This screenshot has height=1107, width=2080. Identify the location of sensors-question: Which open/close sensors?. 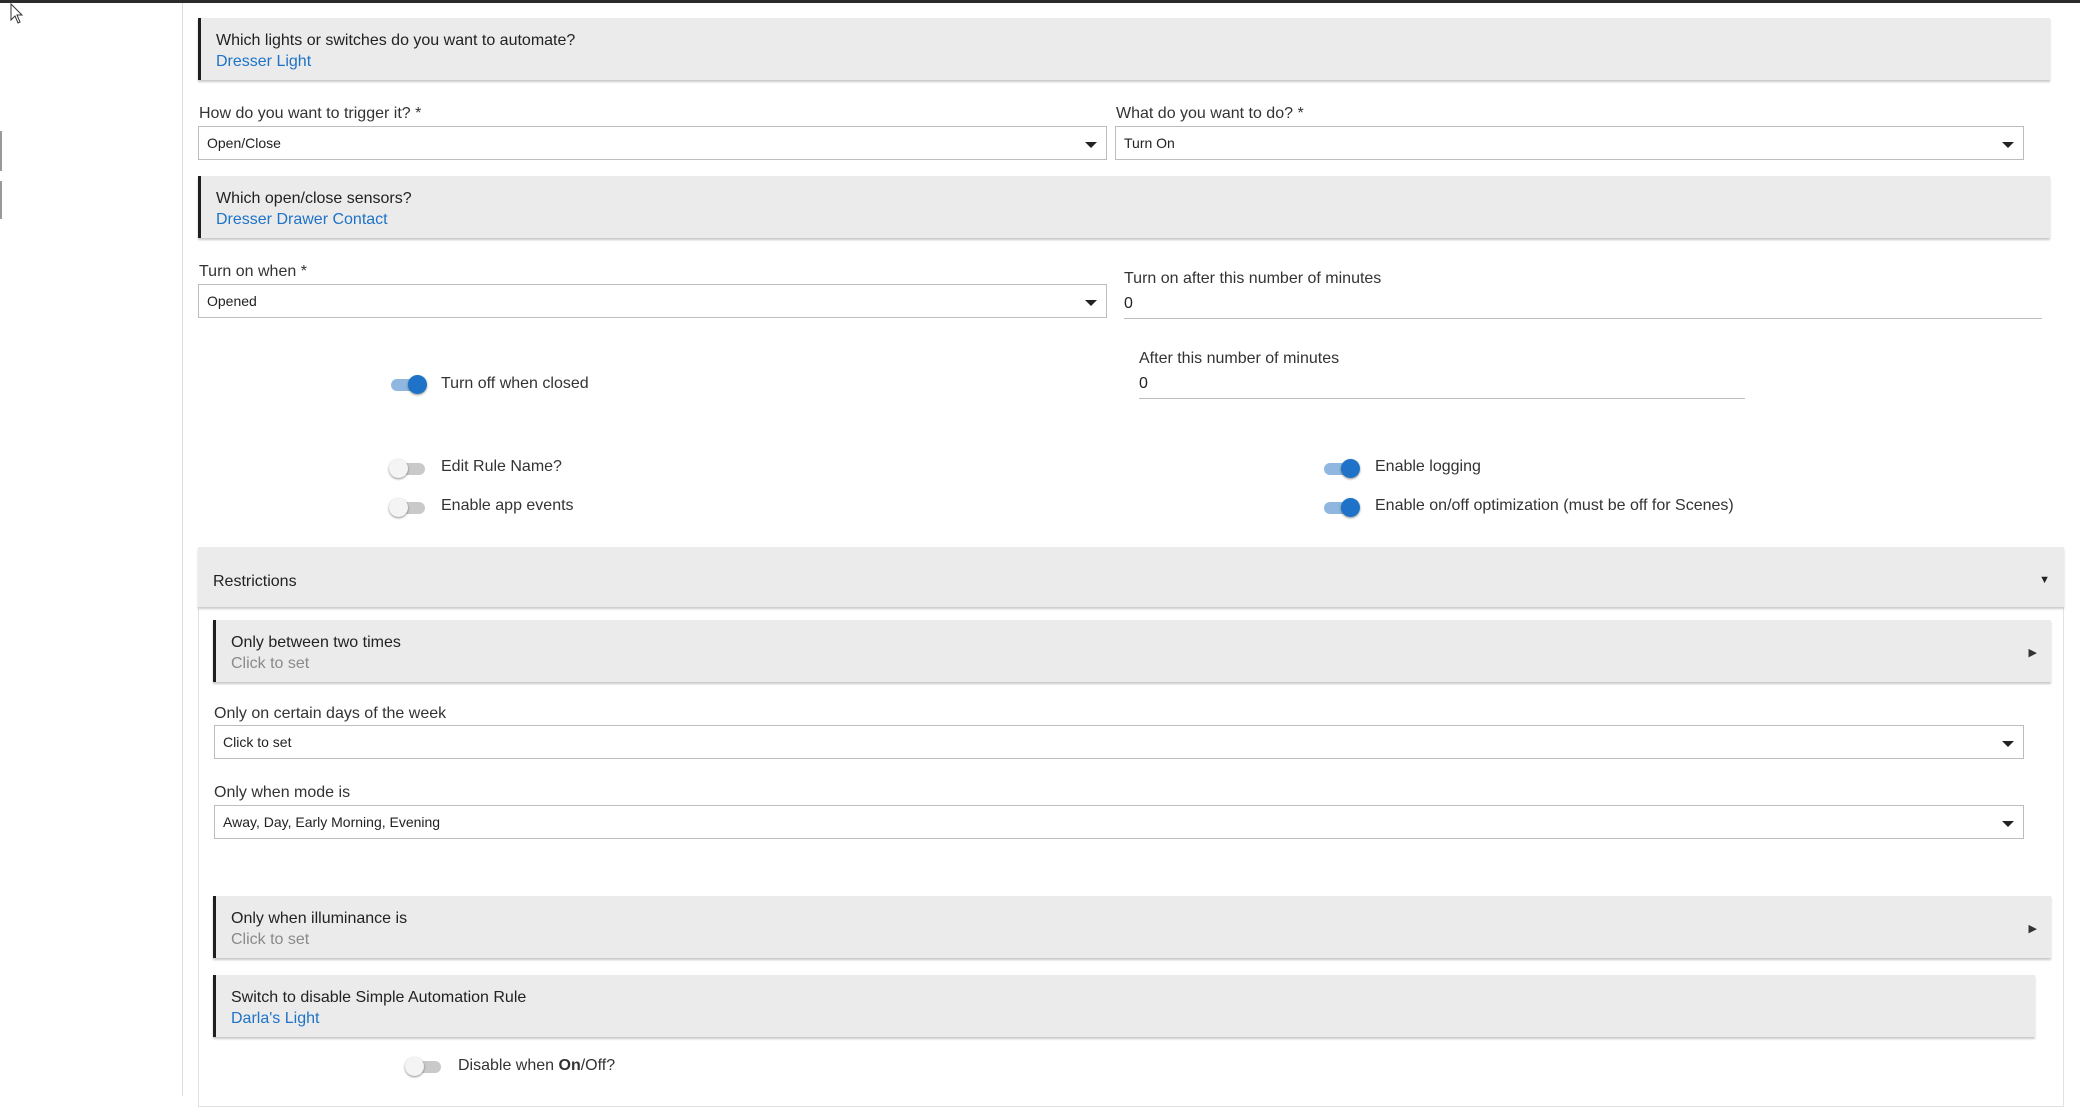
(314, 198).